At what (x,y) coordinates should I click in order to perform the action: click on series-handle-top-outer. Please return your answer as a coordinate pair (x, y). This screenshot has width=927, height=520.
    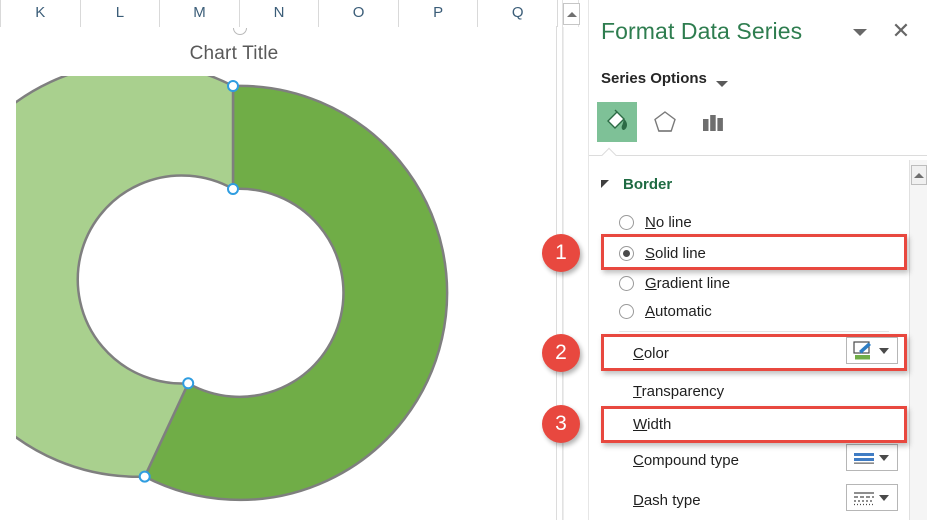
    Looking at the image, I should click on (233, 86).